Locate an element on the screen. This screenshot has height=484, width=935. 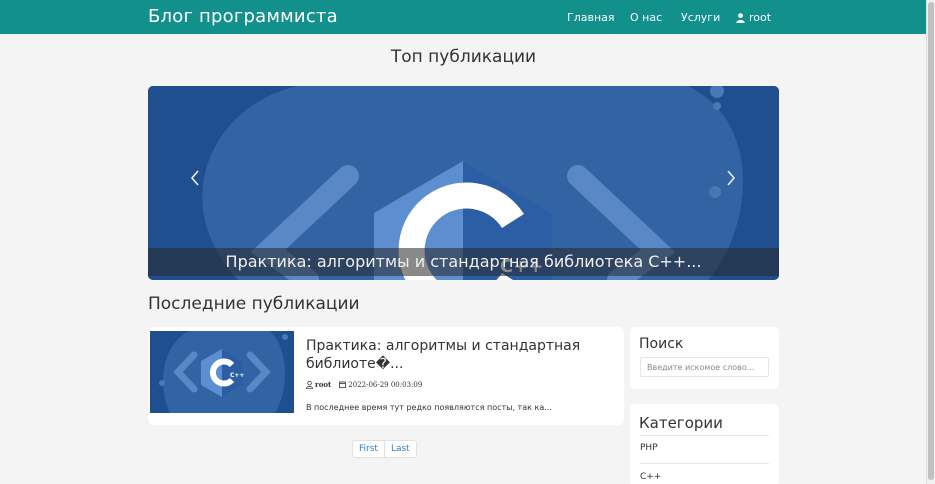
site-brand: Блог программиста is located at coordinates (243, 16).